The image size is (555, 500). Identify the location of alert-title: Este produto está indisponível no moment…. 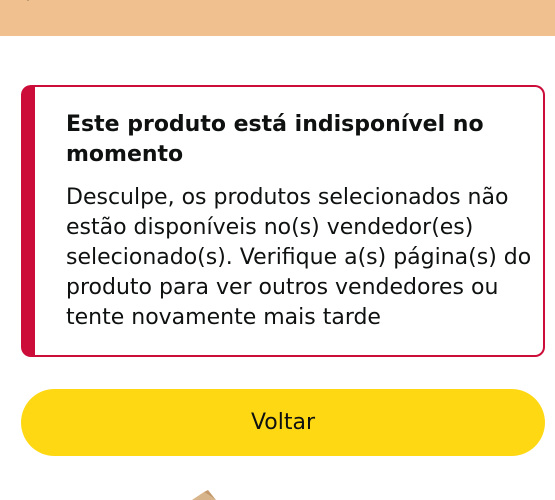
(275, 139).